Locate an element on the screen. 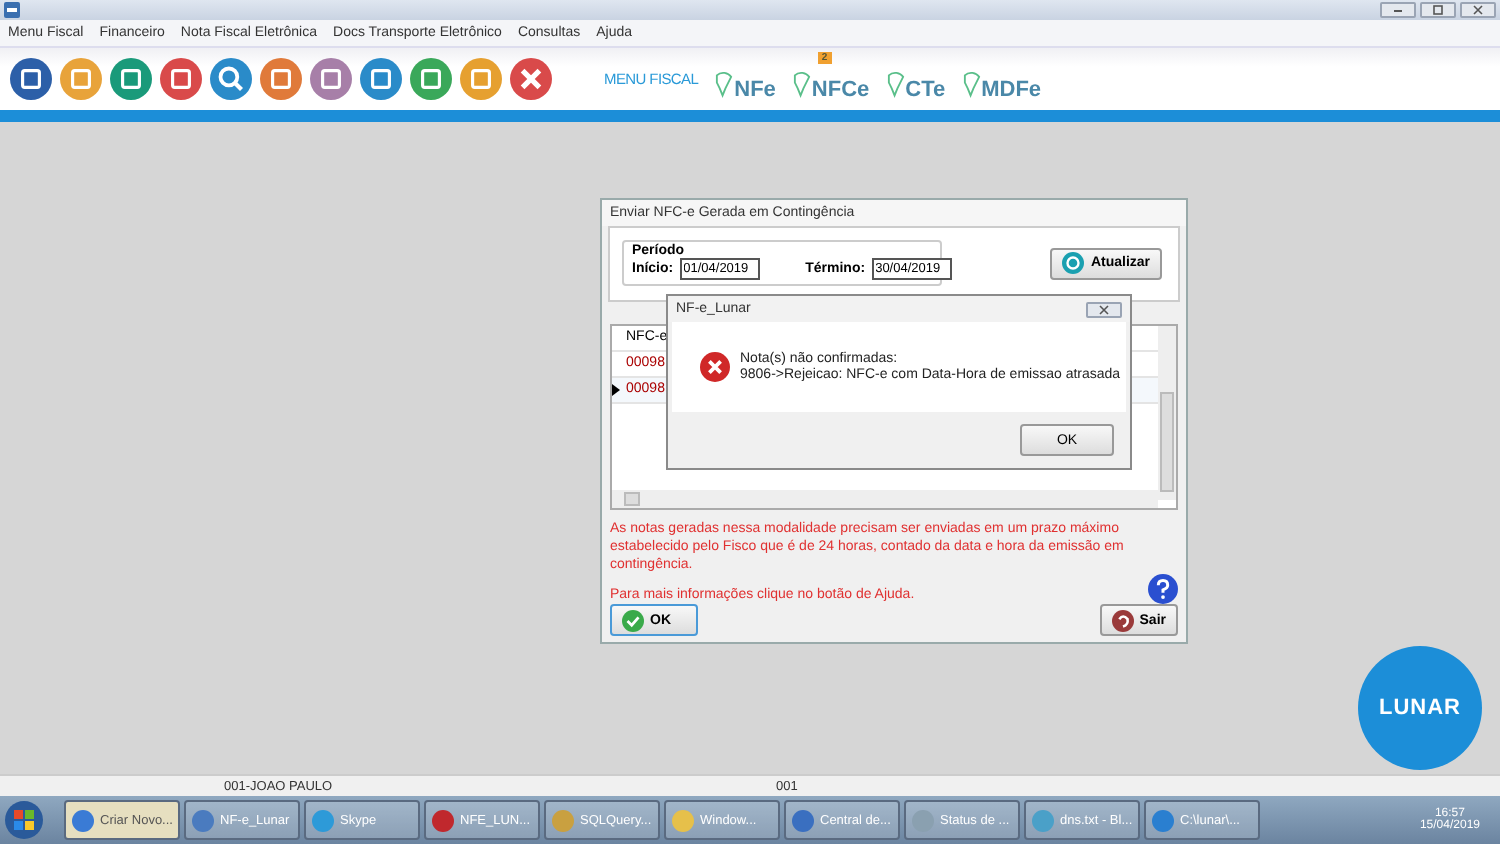 This screenshot has height=844, width=1500. help-icon is located at coordinates (1163, 589).